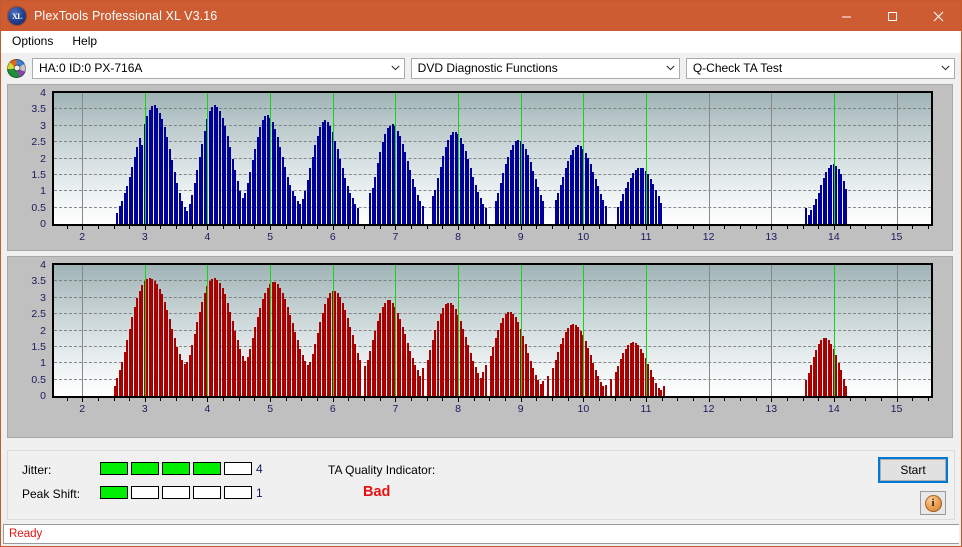 The width and height of the screenshot is (962, 547). Describe the element at coordinates (708, 237) in the screenshot. I see `x-axis-tick-label: 12` at that location.